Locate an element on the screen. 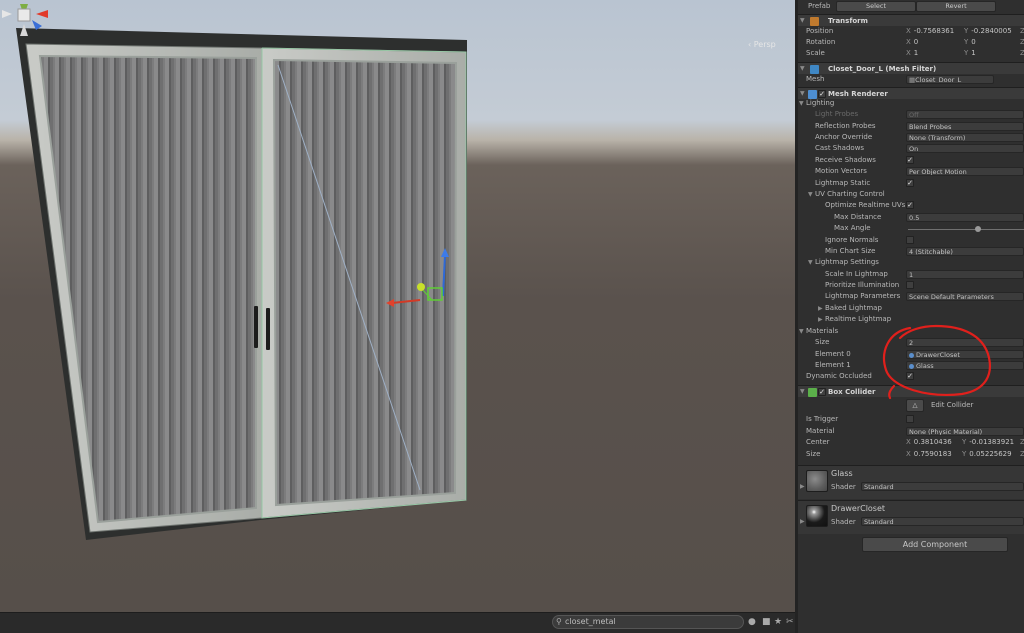 This screenshot has height=633, width=1024. box-collider-header: ▼ ✓ Box Collider is located at coordinates (911, 391).